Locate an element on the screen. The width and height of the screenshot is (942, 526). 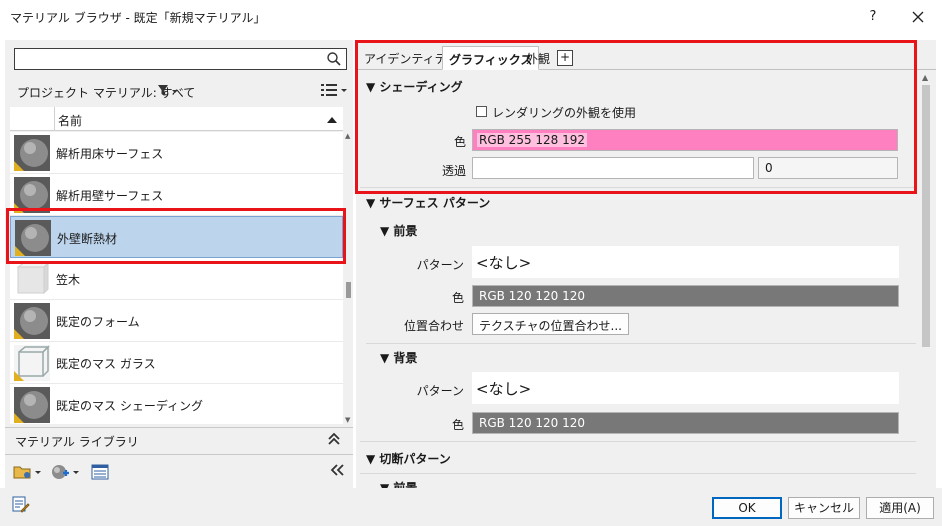
fg-align-label: 位置合わせ is located at coordinates (433, 326).